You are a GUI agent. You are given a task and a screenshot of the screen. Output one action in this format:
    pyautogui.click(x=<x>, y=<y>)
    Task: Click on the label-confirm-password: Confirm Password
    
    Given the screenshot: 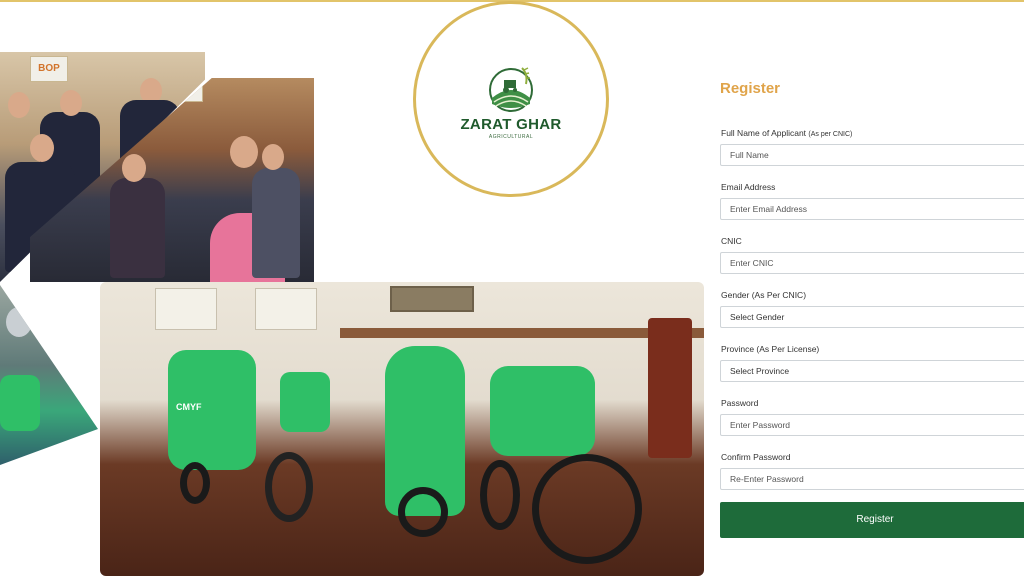 What is the action you would take?
    pyautogui.click(x=756, y=457)
    